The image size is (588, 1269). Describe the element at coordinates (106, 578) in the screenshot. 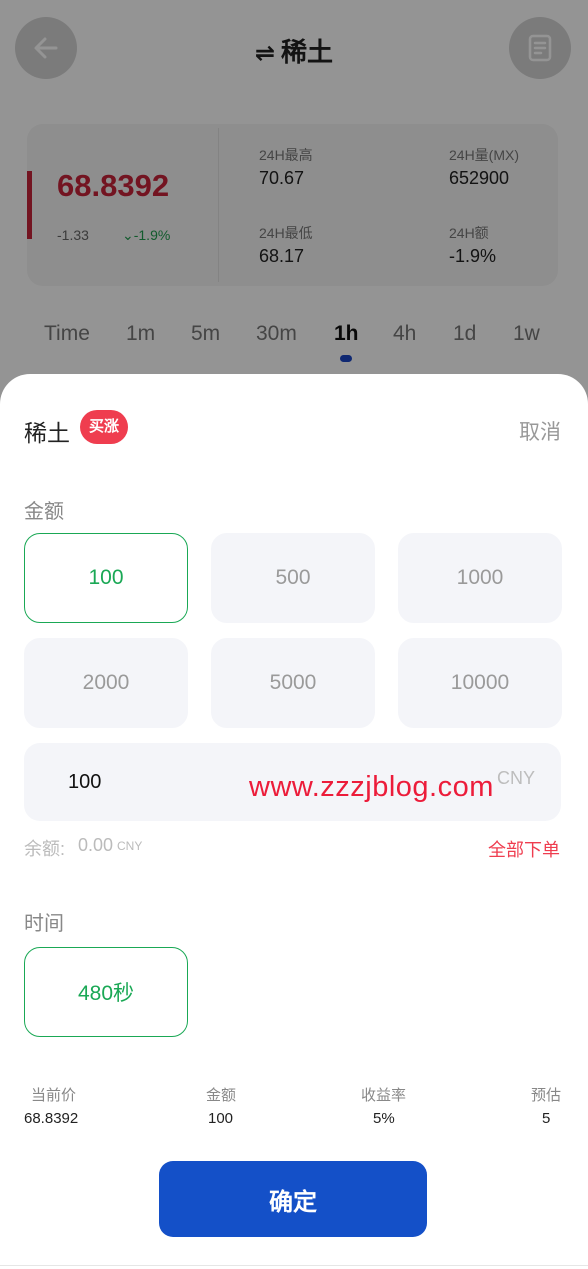

I see `amount-option-100: 100` at that location.